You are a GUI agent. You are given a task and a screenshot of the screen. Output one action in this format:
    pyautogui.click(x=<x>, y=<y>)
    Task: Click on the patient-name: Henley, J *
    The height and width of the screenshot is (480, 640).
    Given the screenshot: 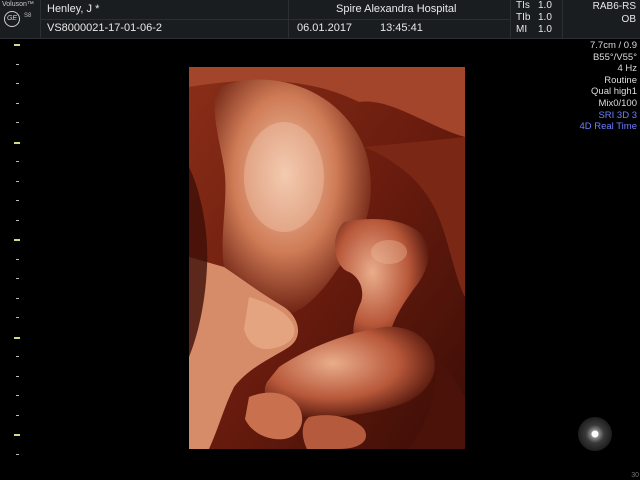 What is the action you would take?
    pyautogui.click(x=73, y=9)
    